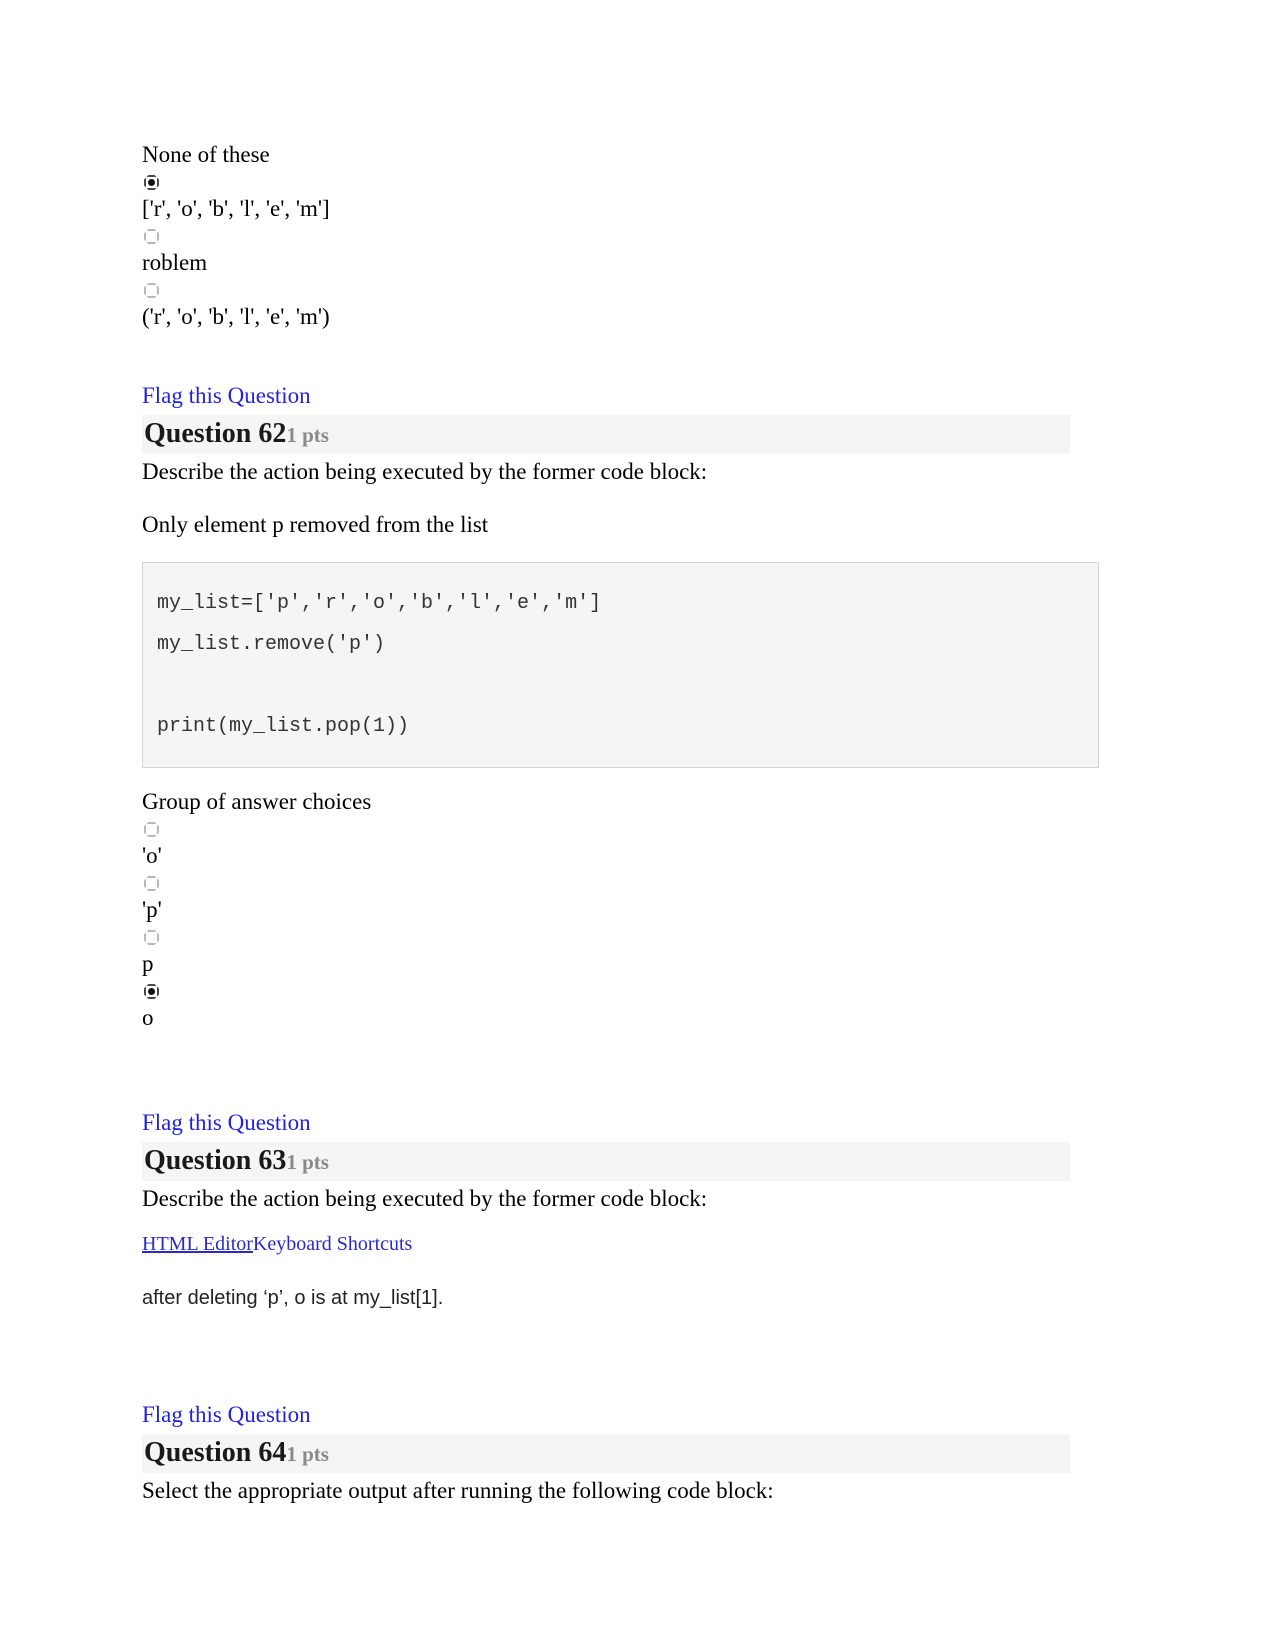  Describe the element at coordinates (606, 1453) in the screenshot. I see `question-header-64: Question 641 pts` at that location.